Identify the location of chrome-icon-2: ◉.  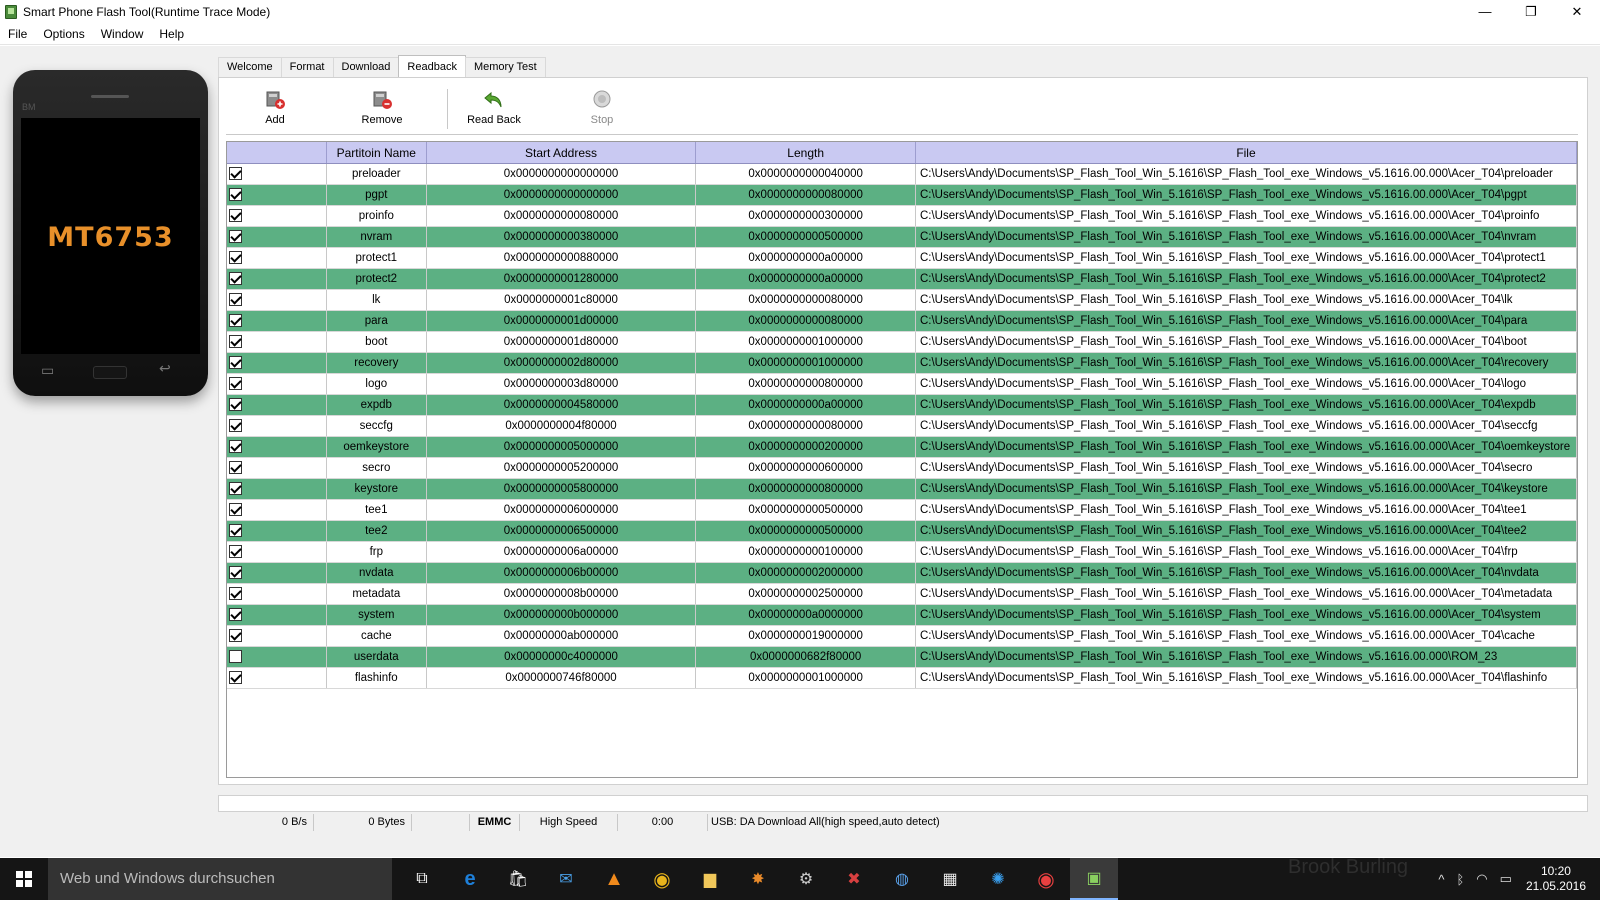
(1046, 879).